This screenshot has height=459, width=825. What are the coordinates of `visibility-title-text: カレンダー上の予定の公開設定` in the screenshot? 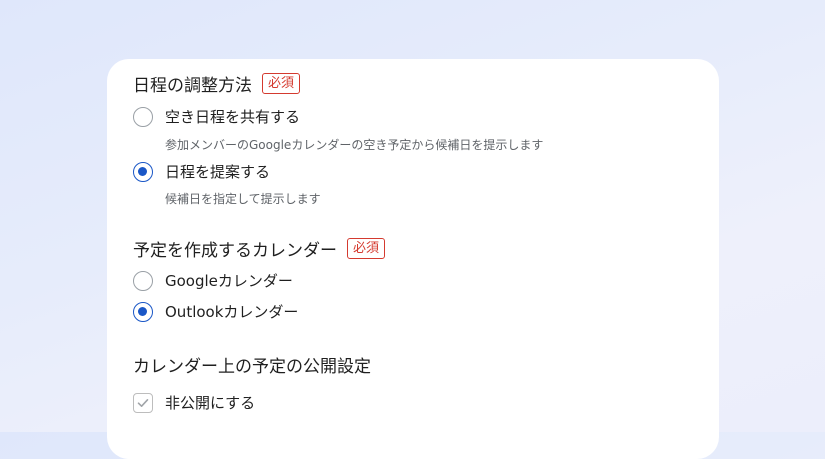 It's located at (252, 367).